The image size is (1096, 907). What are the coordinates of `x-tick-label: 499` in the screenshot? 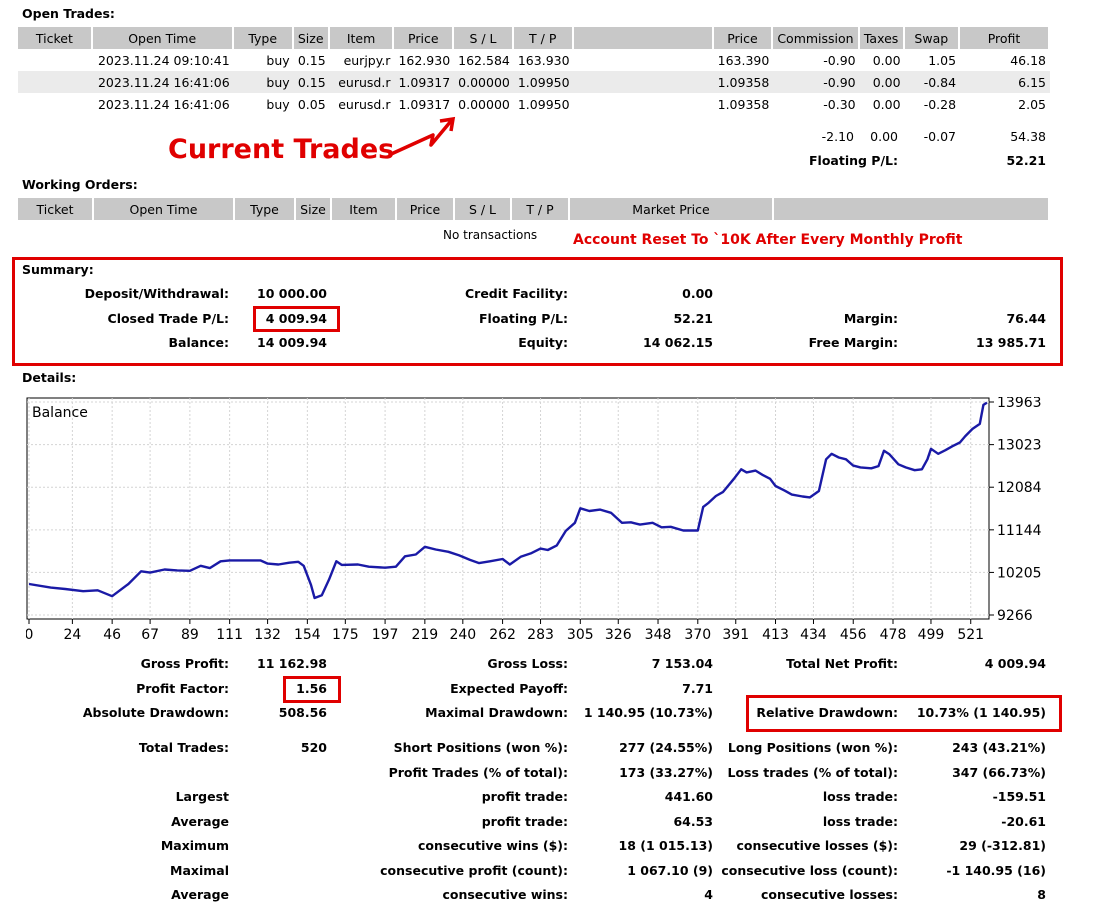 It's located at (931, 635).